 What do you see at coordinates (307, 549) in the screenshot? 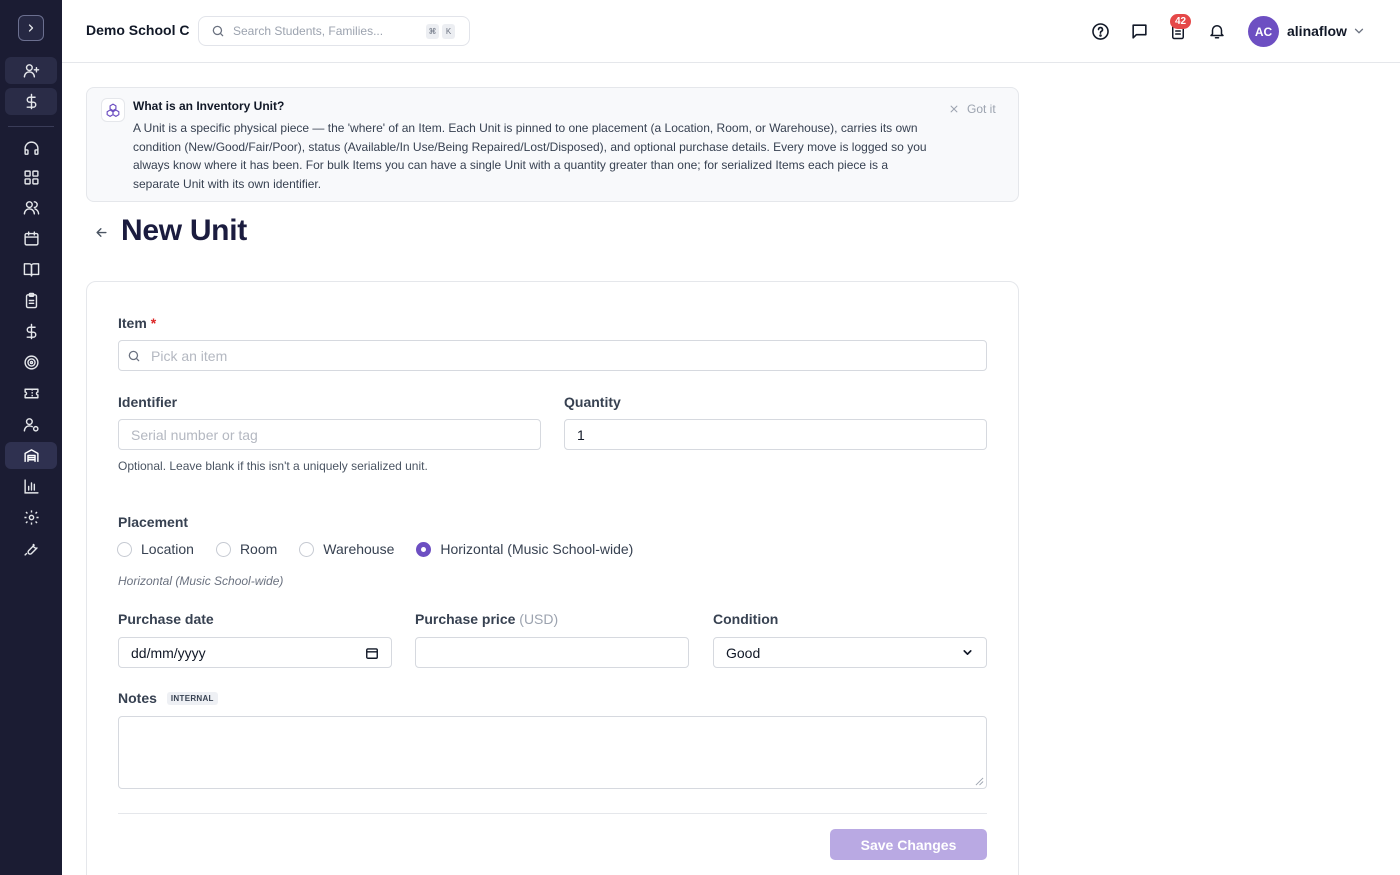
I see `radio-warehouse` at bounding box center [307, 549].